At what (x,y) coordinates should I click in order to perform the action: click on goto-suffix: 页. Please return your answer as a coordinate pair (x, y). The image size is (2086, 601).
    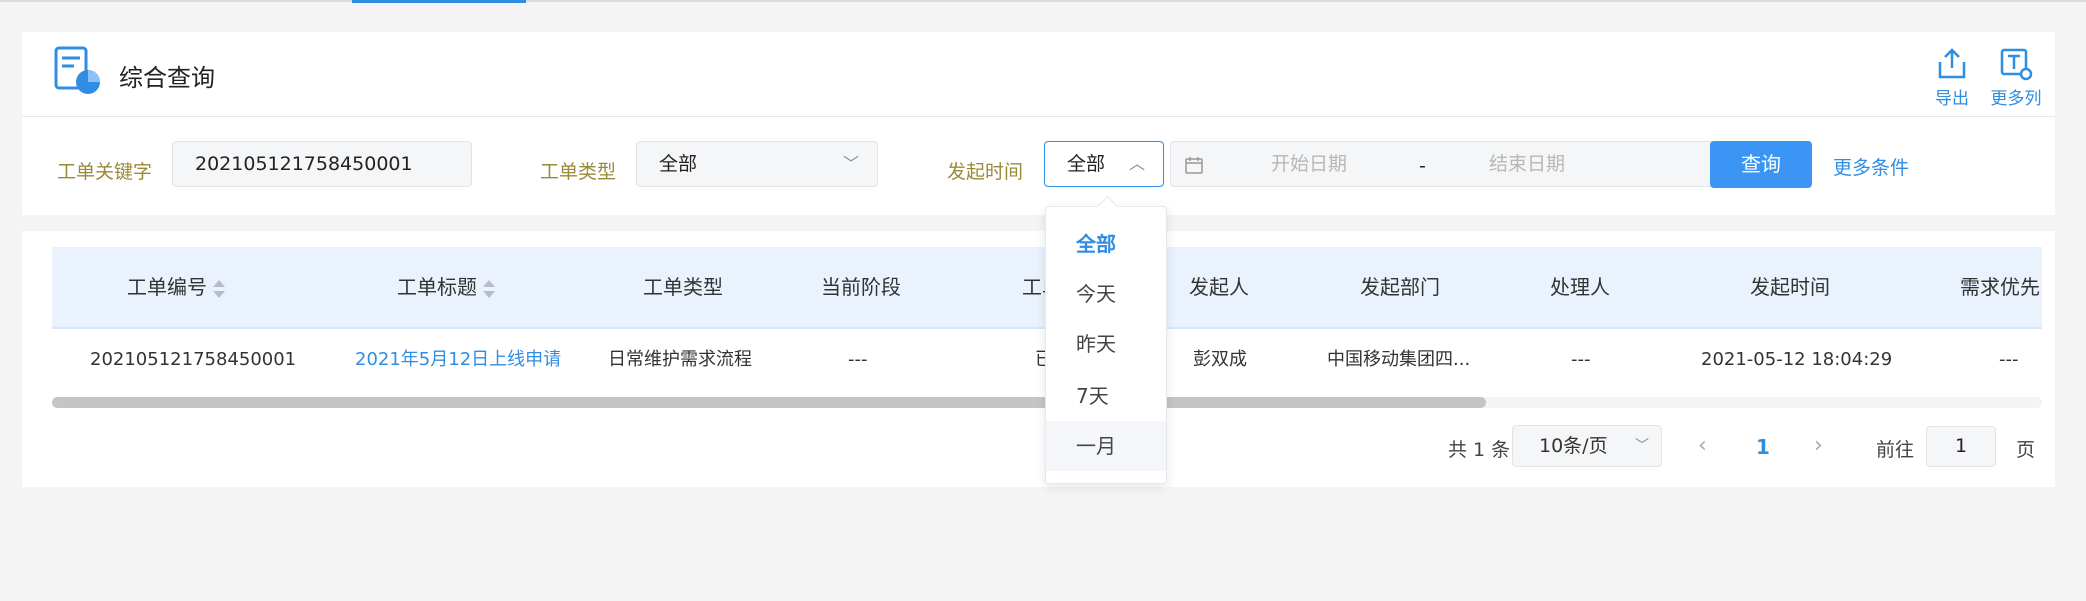
    Looking at the image, I should click on (2026, 450).